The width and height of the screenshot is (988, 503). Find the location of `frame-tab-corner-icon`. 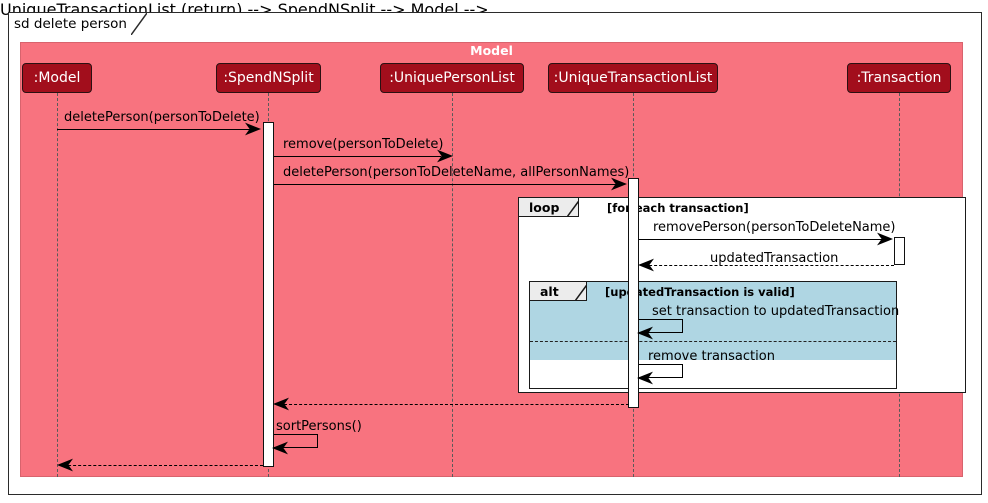

frame-tab-corner-icon is located at coordinates (139, 23).